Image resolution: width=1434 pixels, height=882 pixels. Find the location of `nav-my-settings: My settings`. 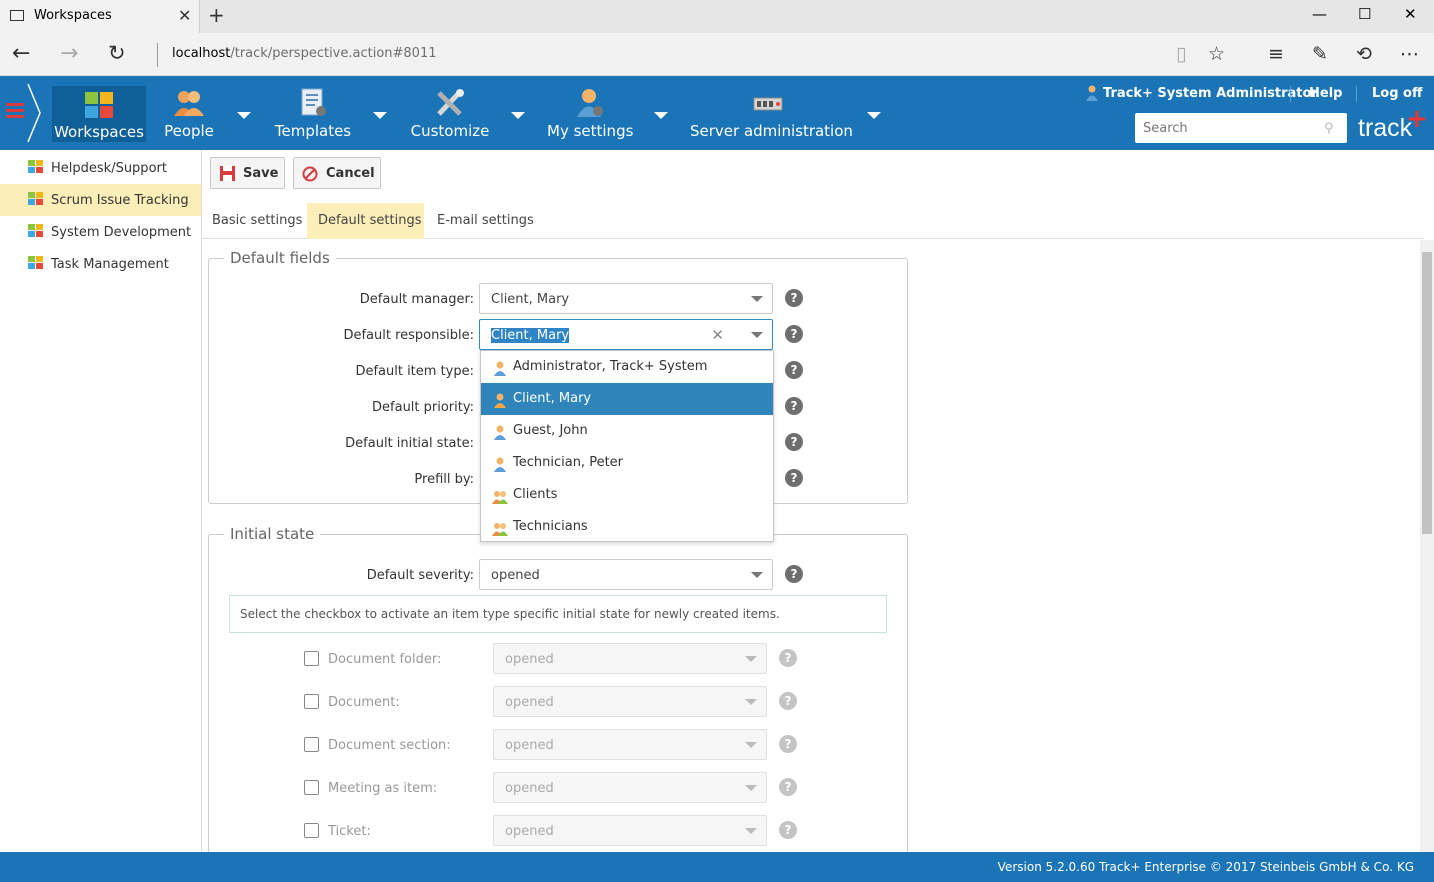

nav-my-settings: My settings is located at coordinates (590, 113).